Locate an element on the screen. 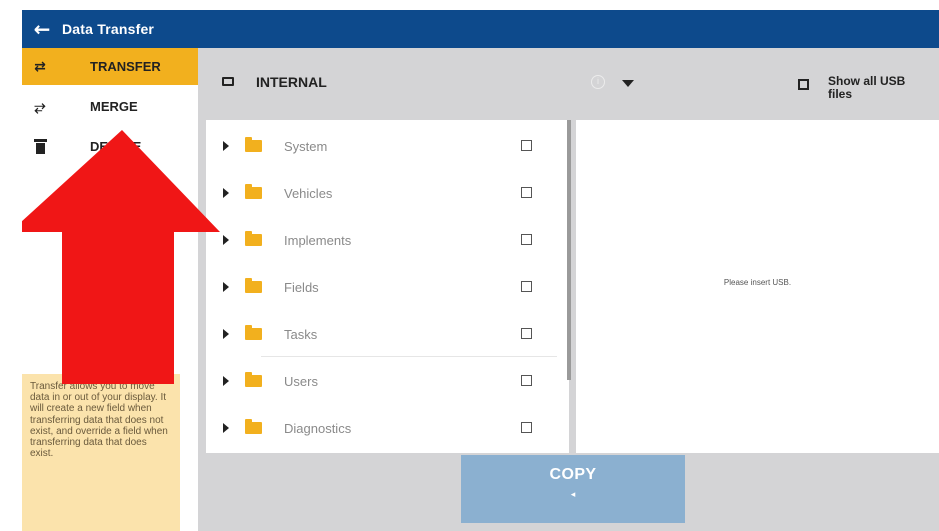  sidebar-item-label: MERGE is located at coordinates (114, 106).